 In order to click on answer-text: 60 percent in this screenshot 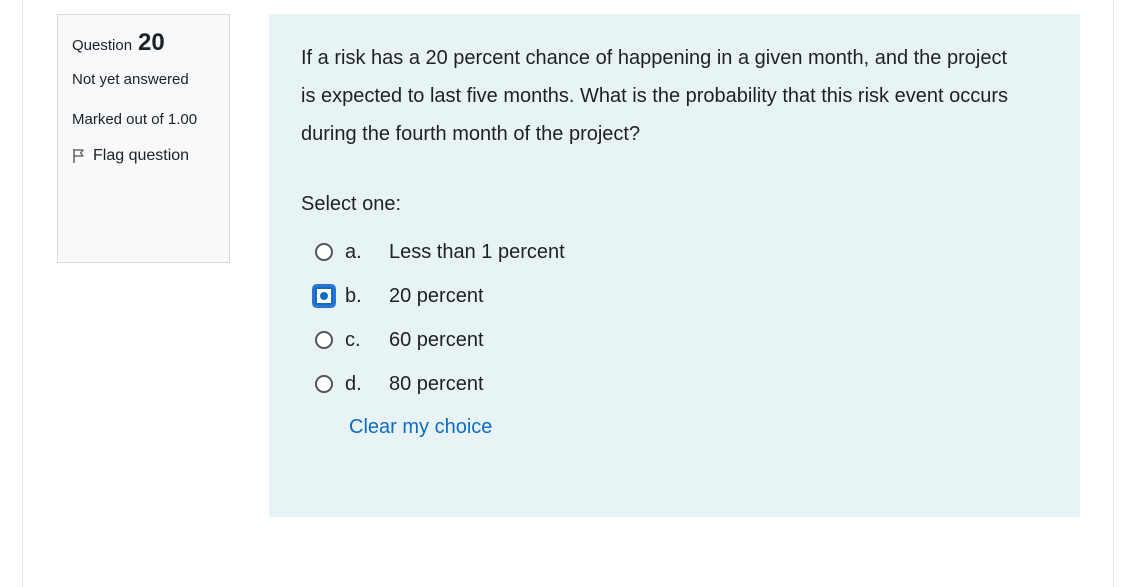, I will do `click(436, 339)`.